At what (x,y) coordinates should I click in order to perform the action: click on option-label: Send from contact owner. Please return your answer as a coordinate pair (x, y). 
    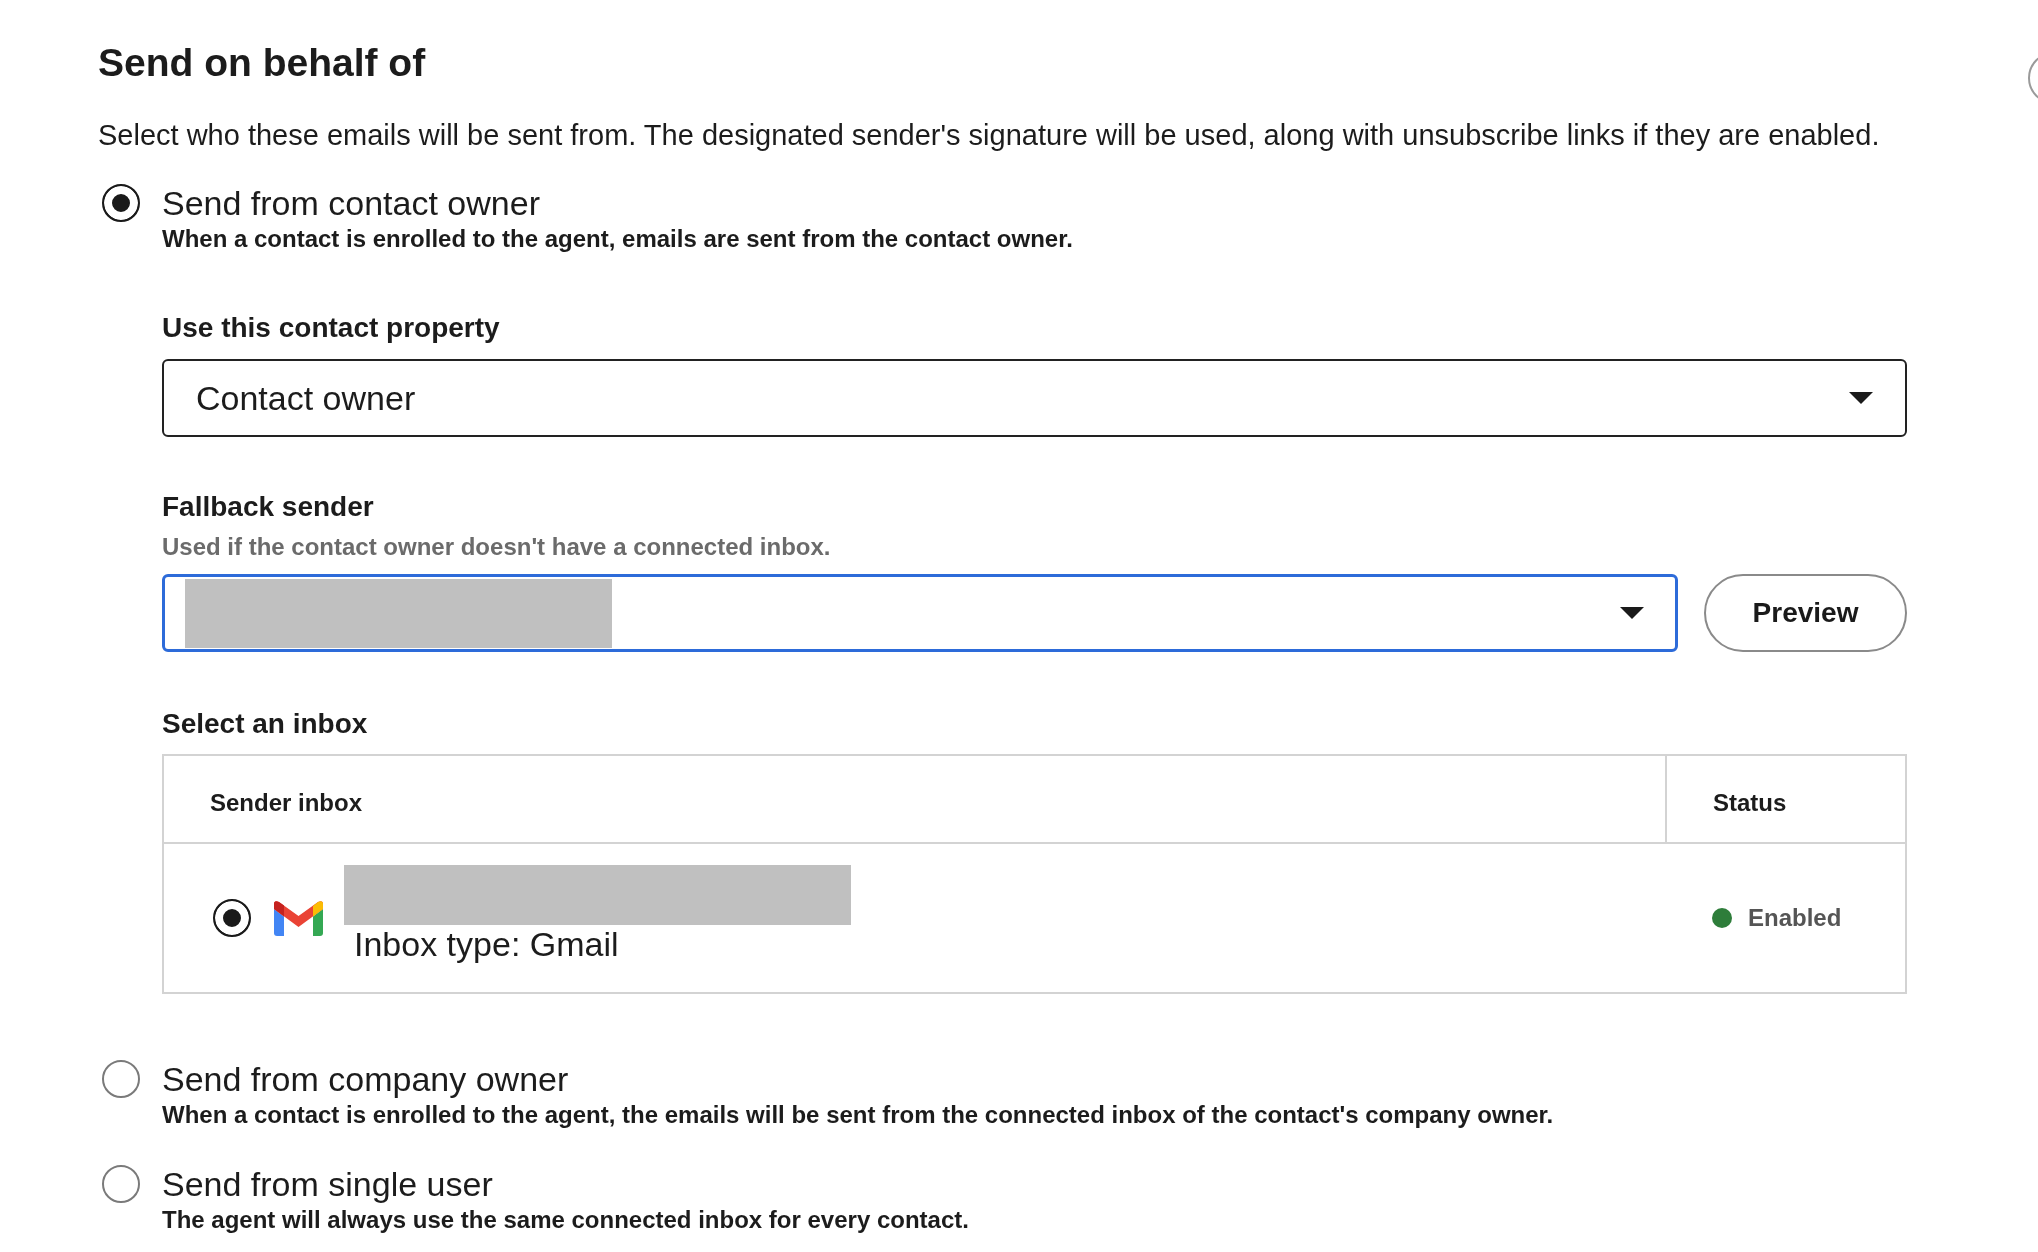
    Looking at the image, I should click on (351, 203).